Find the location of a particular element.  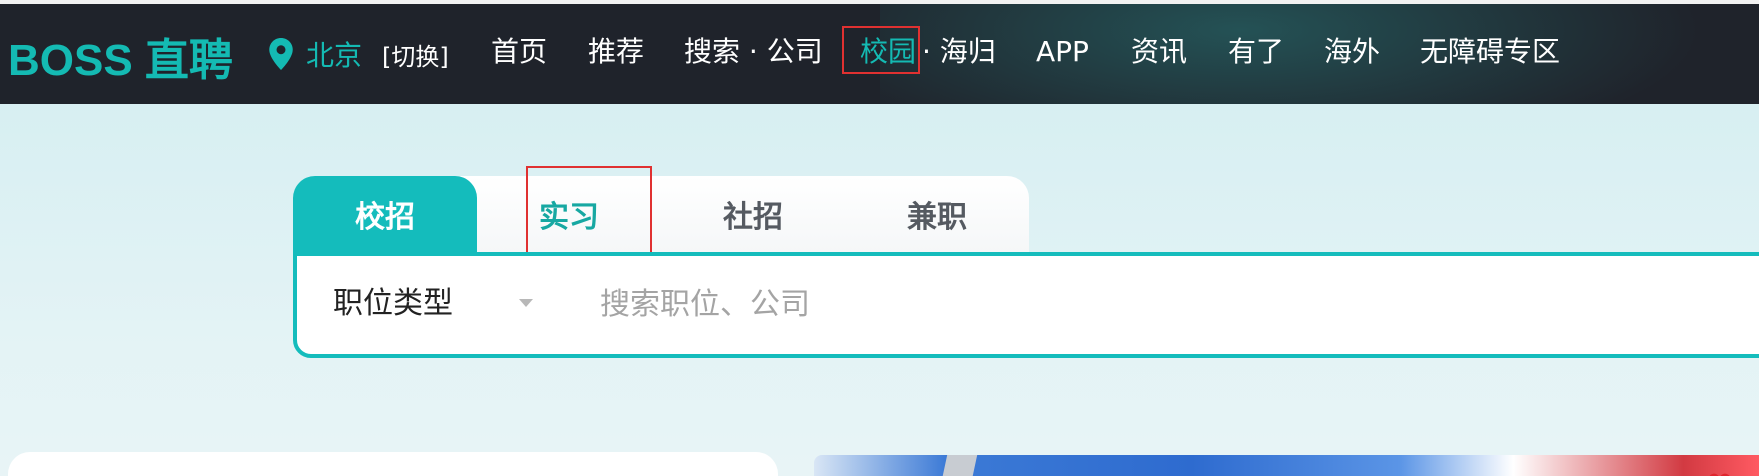

search-input is located at coordinates (1050, 304).